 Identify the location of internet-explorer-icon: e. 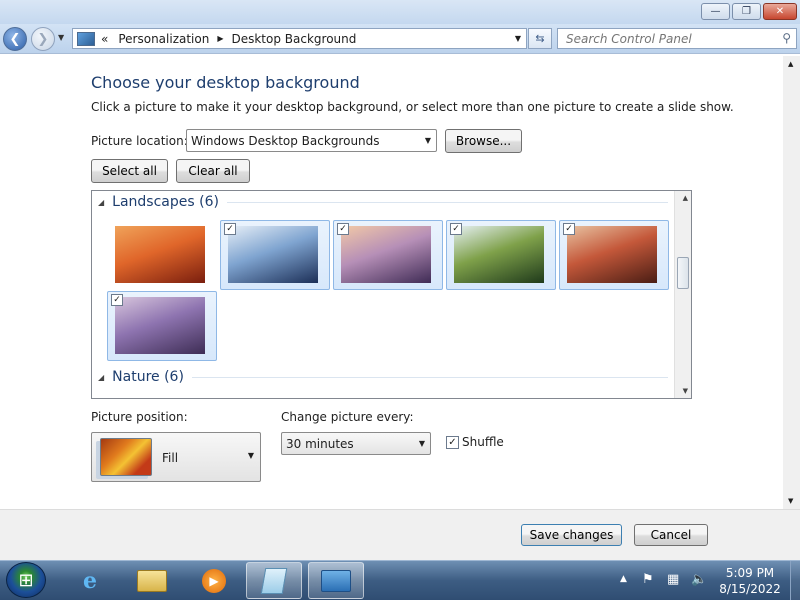
(90, 580).